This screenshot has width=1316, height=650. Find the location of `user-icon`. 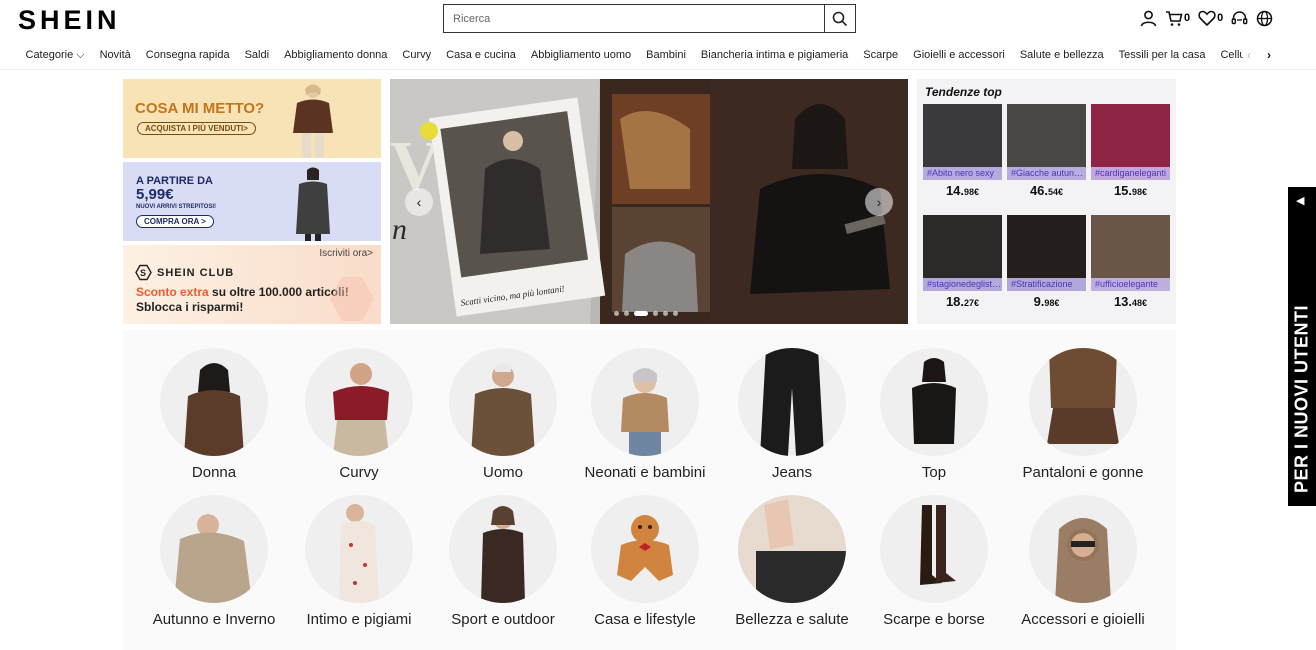

user-icon is located at coordinates (1148, 18).